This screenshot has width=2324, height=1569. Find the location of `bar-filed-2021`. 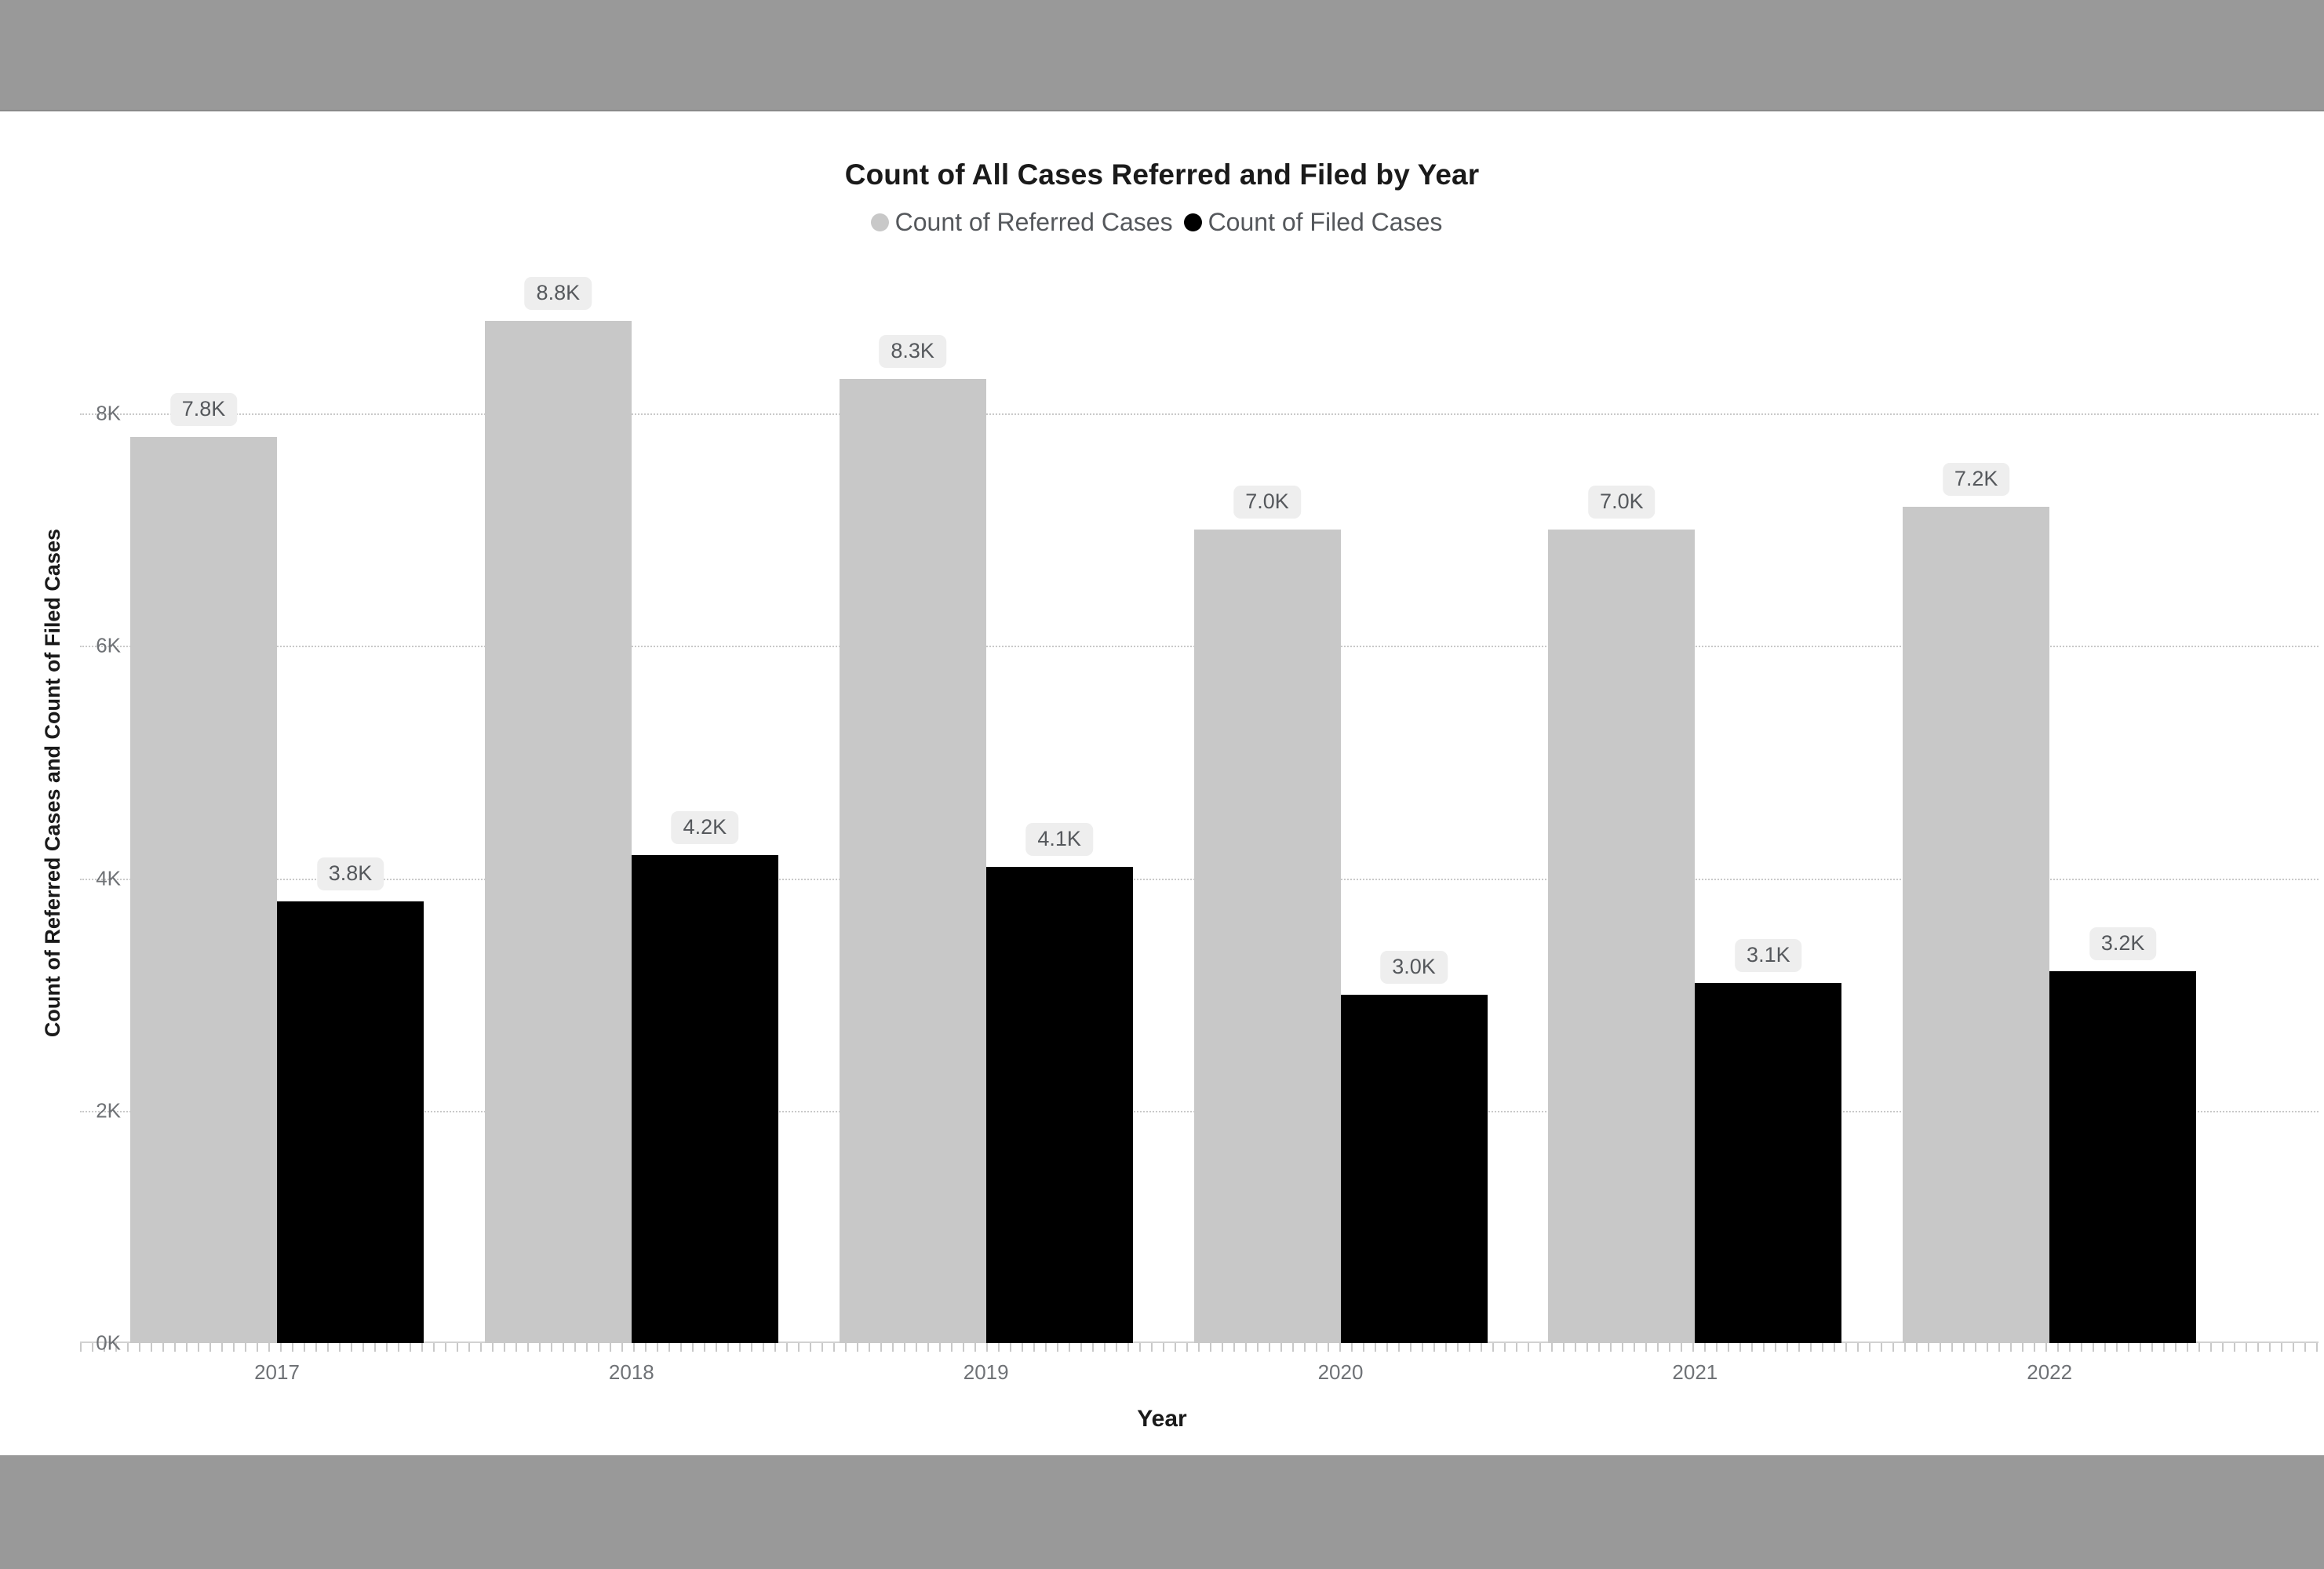

bar-filed-2021 is located at coordinates (1769, 1162).